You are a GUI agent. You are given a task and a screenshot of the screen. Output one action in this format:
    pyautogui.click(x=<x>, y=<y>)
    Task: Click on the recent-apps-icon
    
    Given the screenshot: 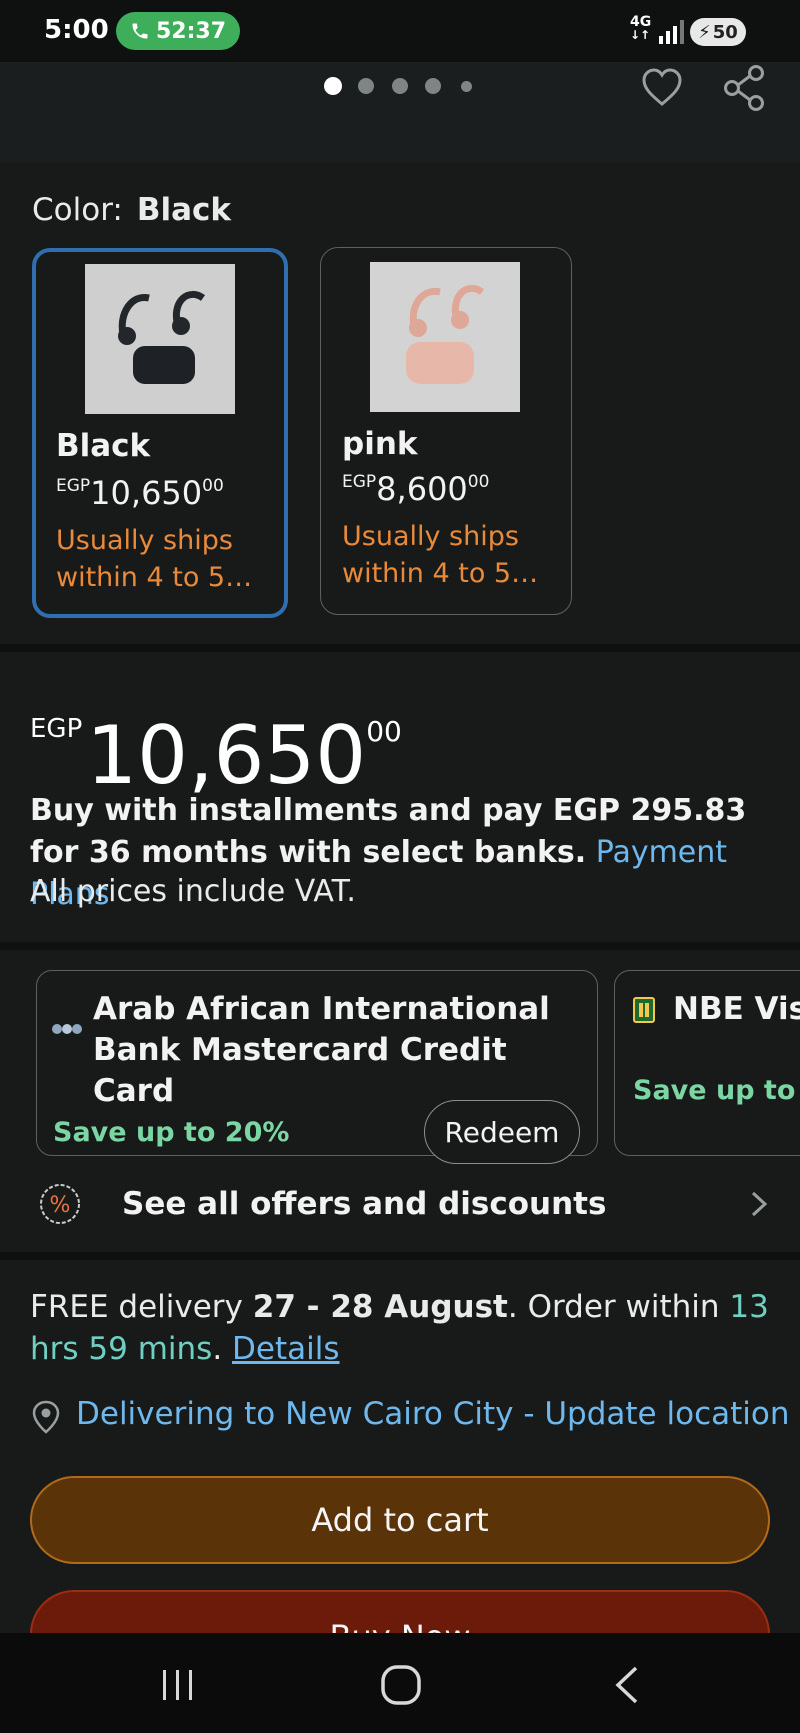 What is the action you would take?
    pyautogui.click(x=178, y=1685)
    